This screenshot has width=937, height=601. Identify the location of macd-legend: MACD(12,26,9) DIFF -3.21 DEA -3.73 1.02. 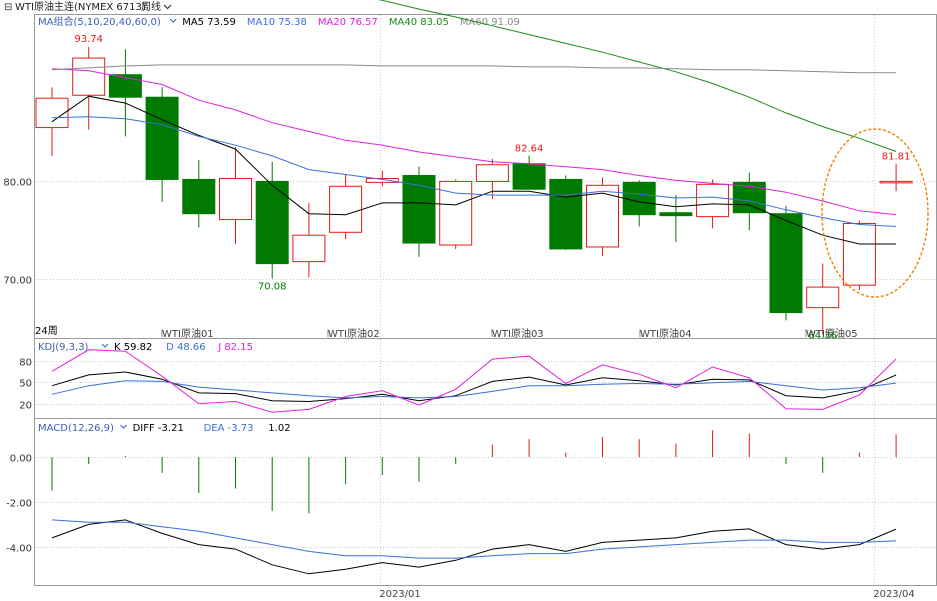
(164, 428).